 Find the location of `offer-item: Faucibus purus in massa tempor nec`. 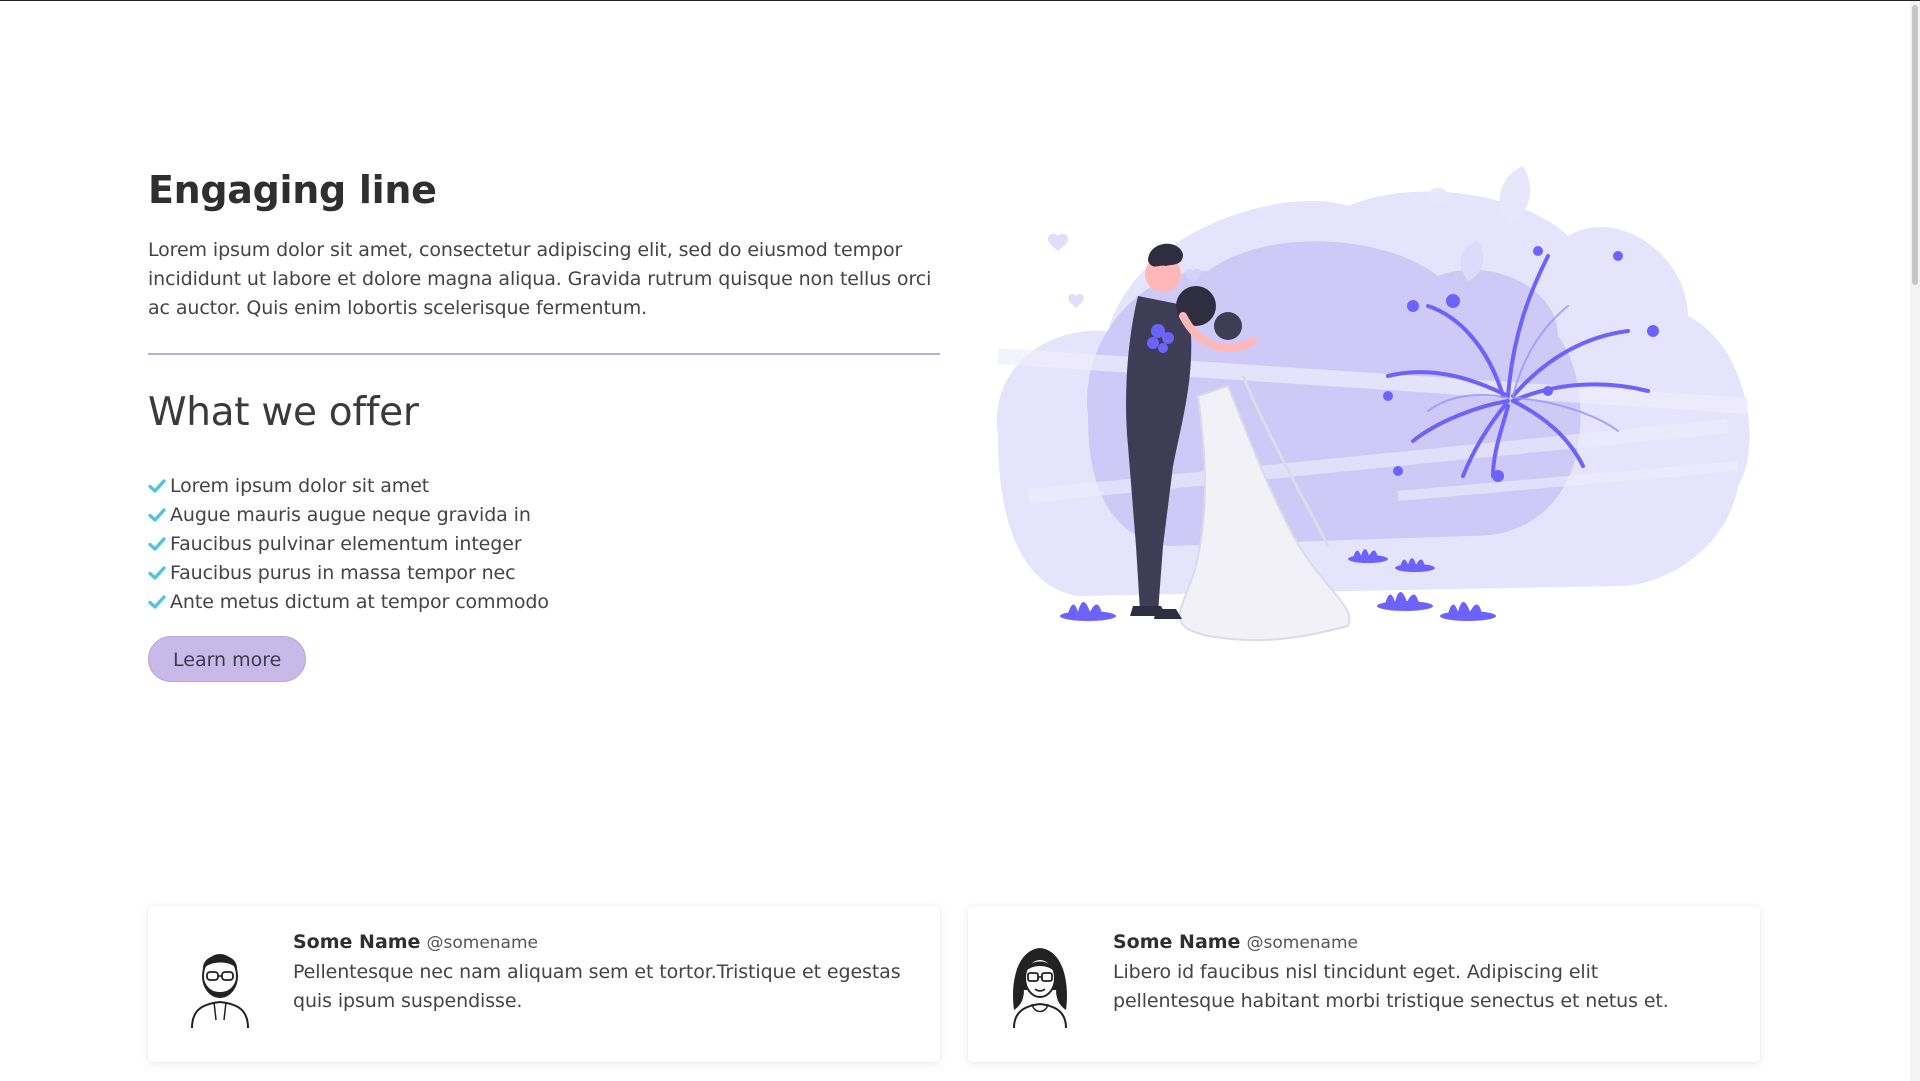

offer-item: Faucibus purus in massa tempor nec is located at coordinates (544, 572).